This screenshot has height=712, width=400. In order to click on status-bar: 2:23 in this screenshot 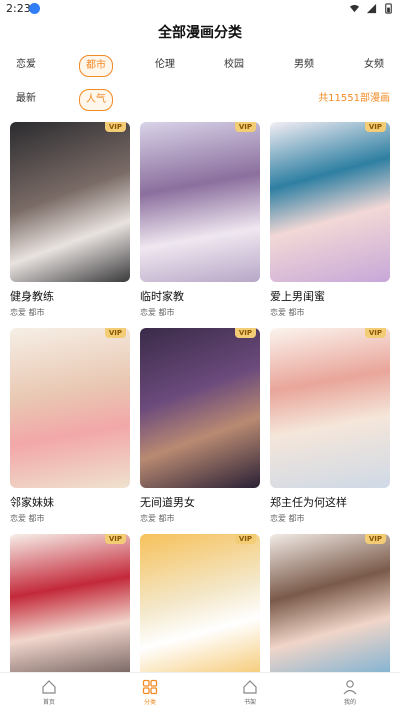, I will do `click(200, 9)`.